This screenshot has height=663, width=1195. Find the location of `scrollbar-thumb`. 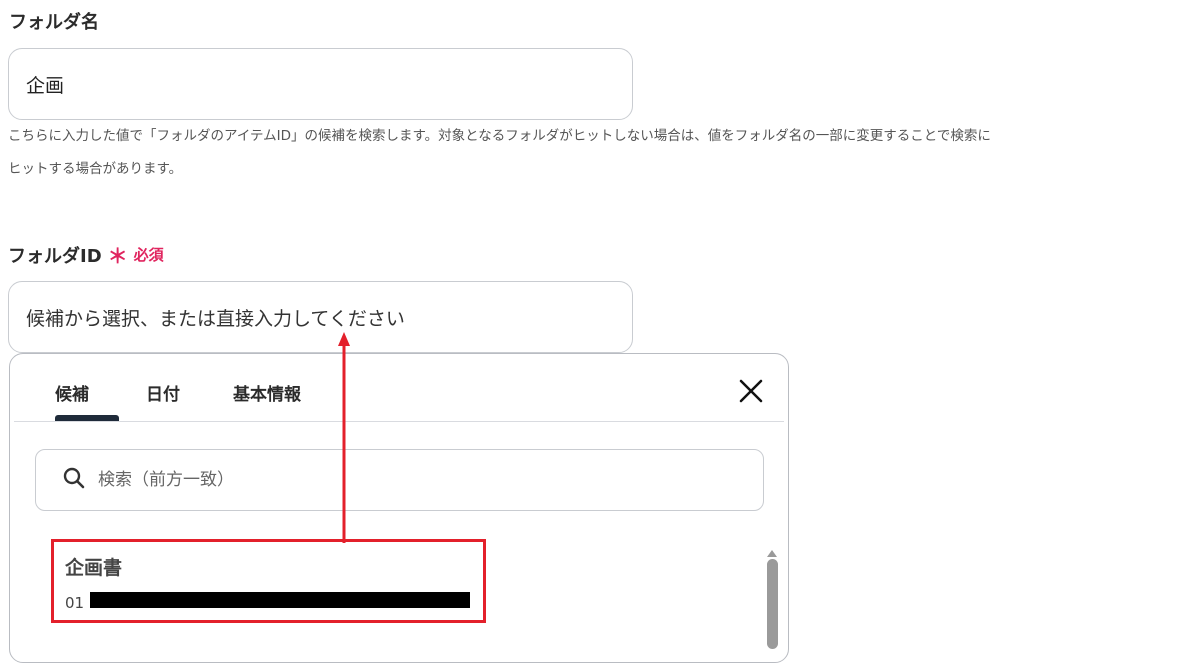

scrollbar-thumb is located at coordinates (772, 604).